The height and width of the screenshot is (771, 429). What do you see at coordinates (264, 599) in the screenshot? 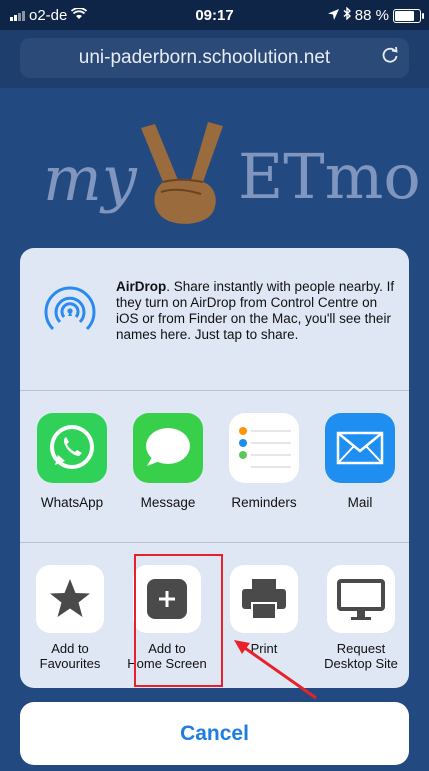
I see `printer-icon` at bounding box center [264, 599].